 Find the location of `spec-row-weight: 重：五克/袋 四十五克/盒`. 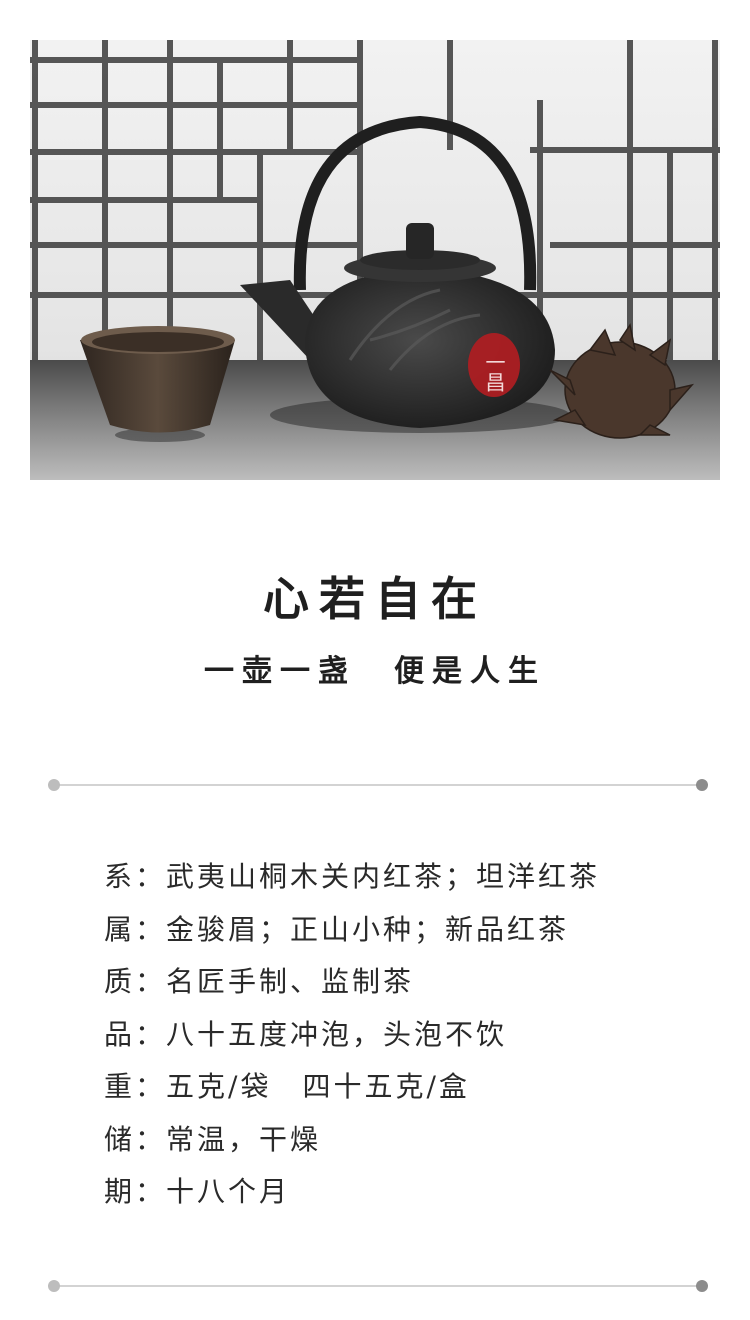

spec-row-weight: 重：五克/袋 四十五克/盒 is located at coordinates (404, 1091).